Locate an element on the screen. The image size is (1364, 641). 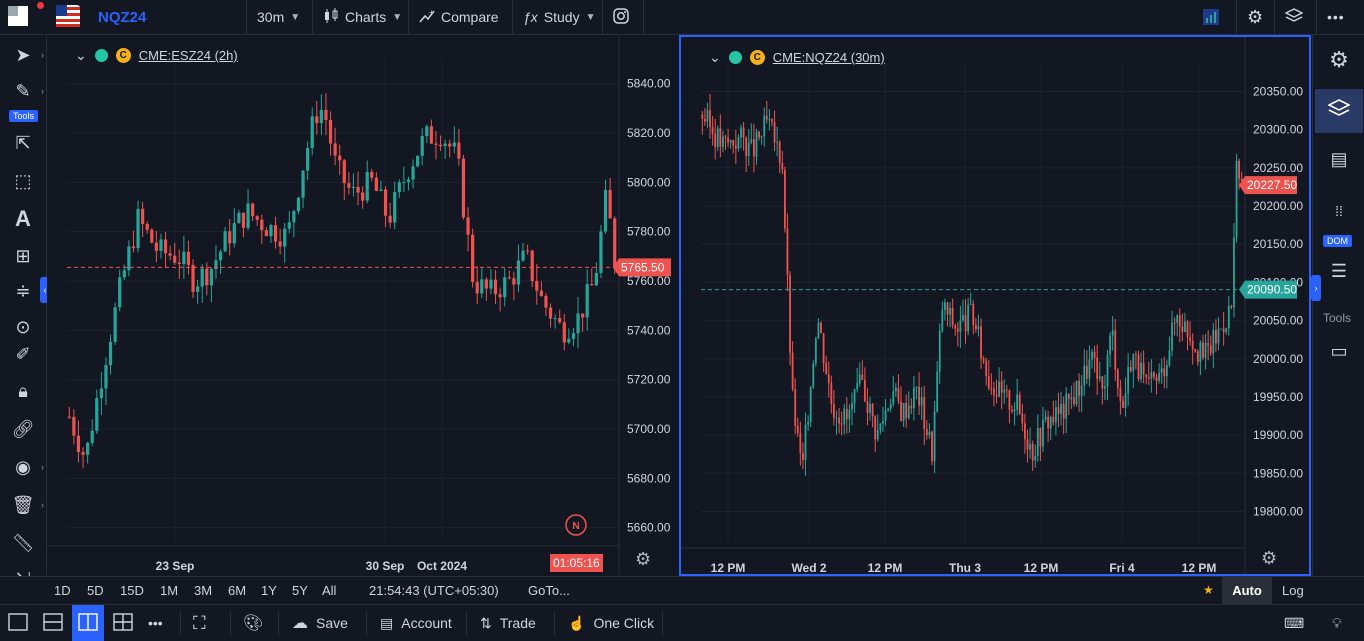
hand-pointer-icon: ☝ is located at coordinates (577, 622).